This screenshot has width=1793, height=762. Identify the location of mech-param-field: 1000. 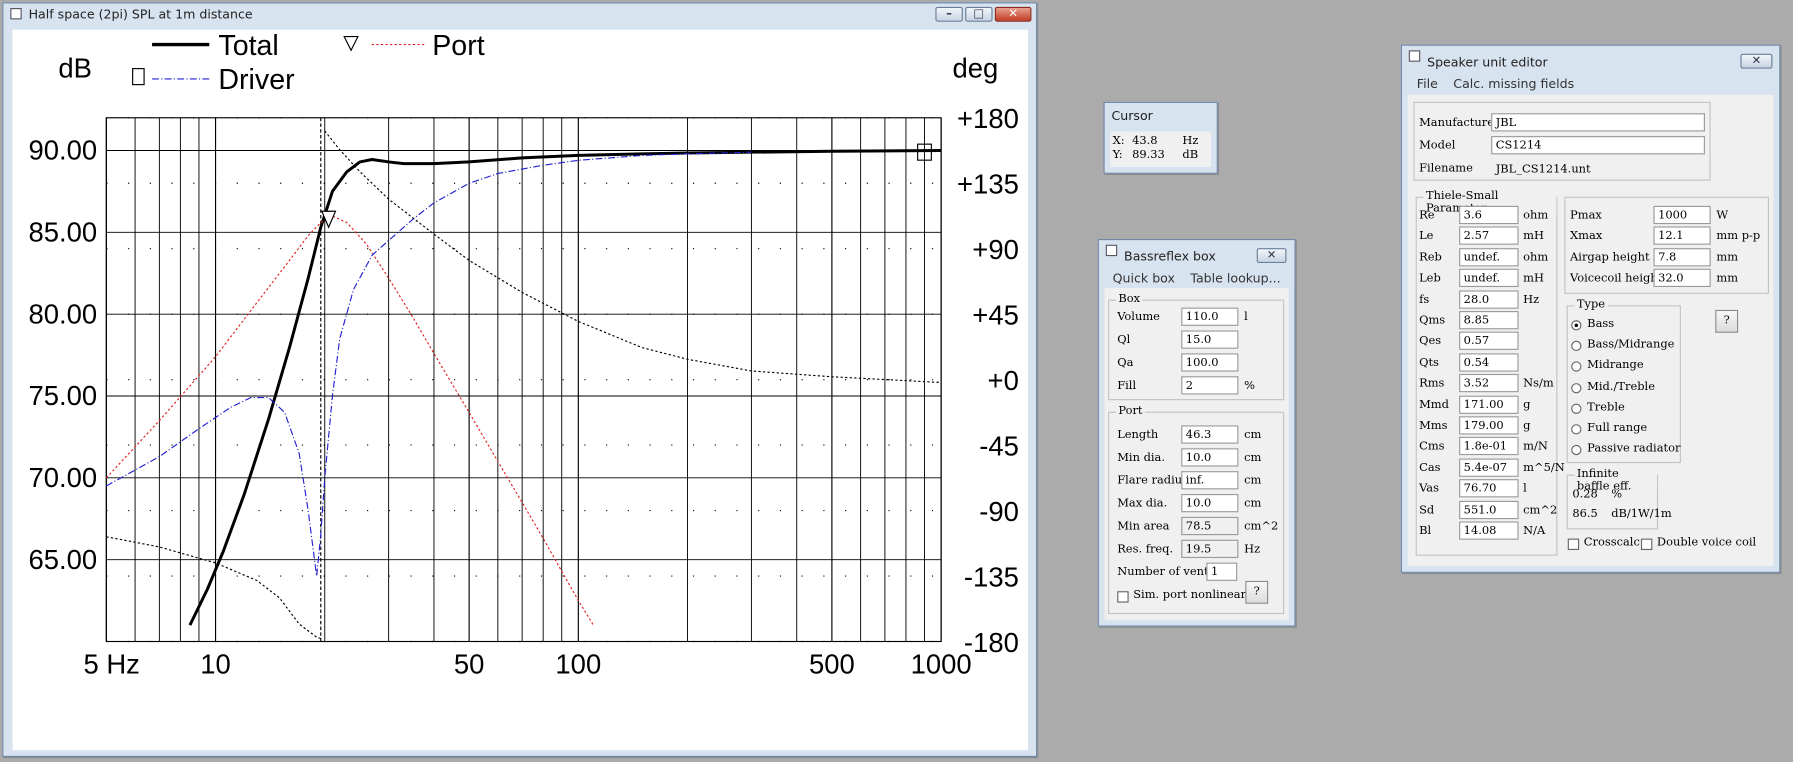
(1682, 215).